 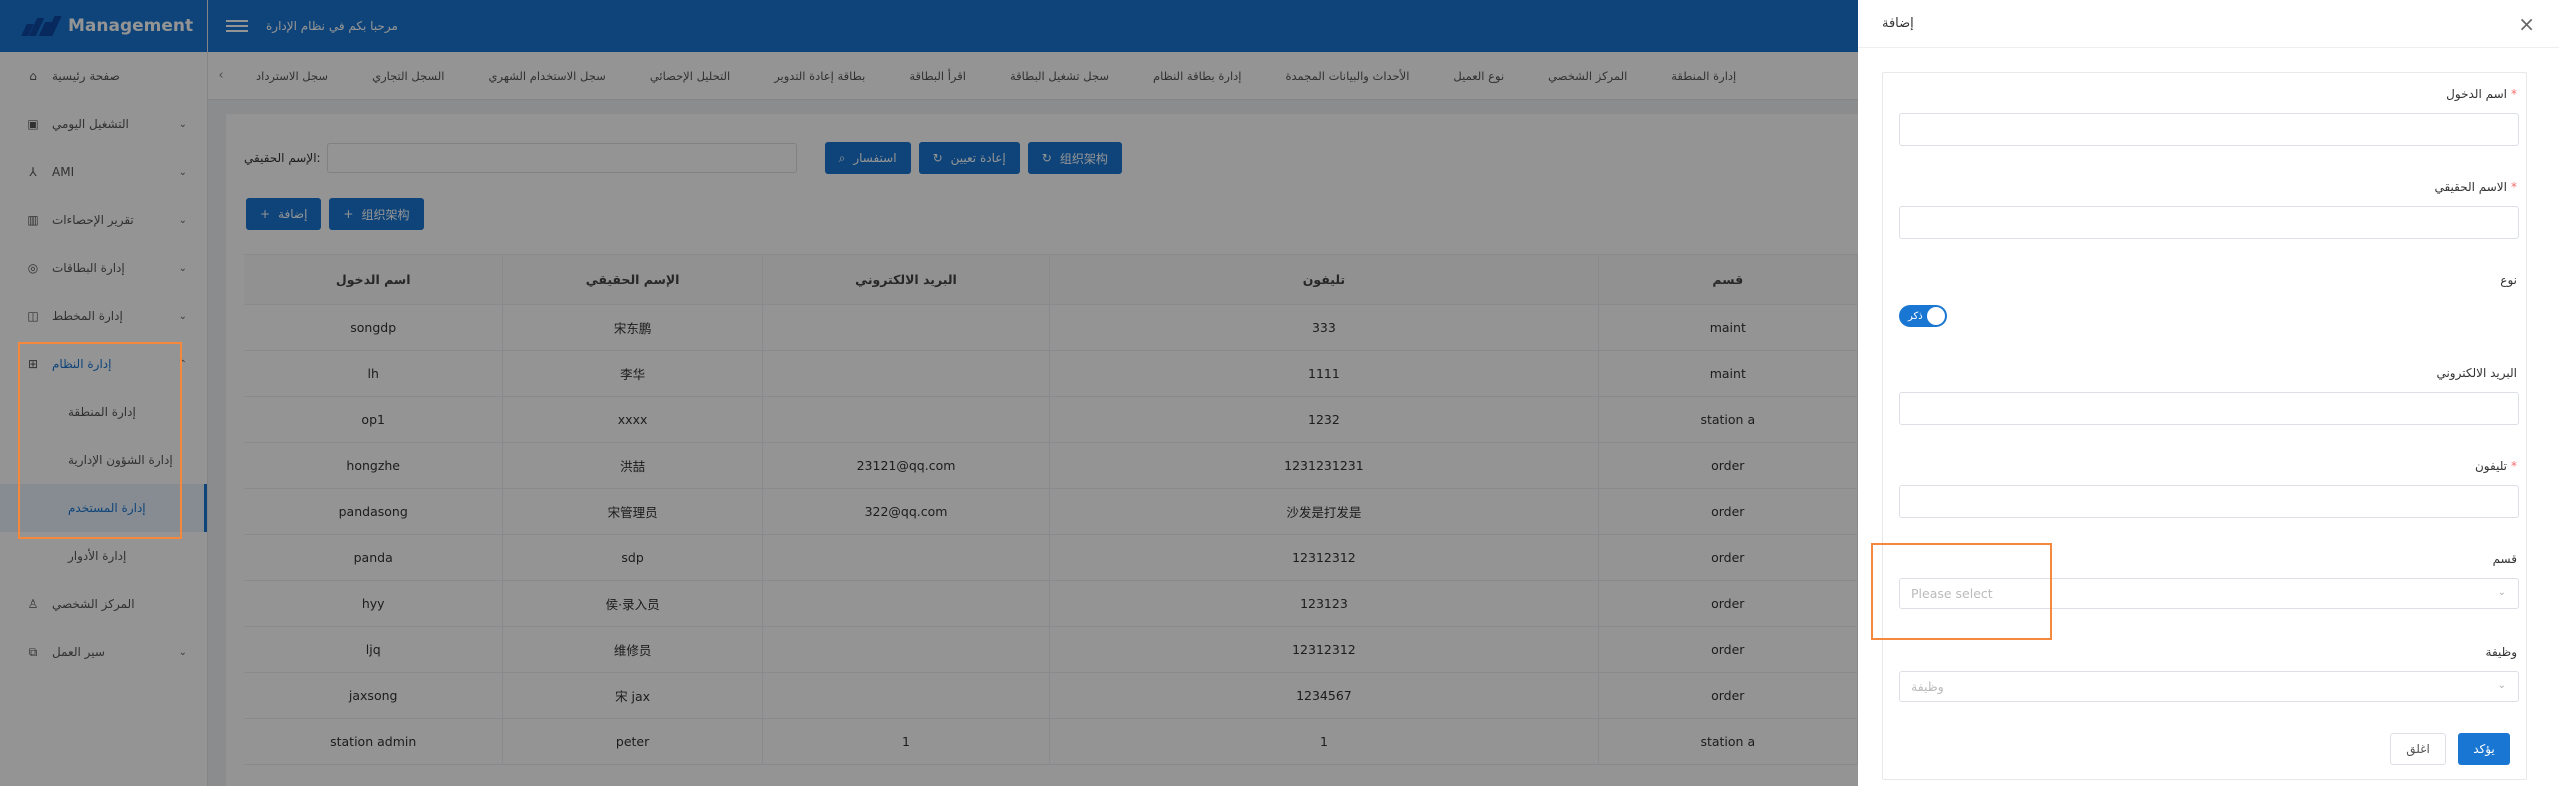 I want to click on job-select: وظيفة ⌄, so click(x=2209, y=686).